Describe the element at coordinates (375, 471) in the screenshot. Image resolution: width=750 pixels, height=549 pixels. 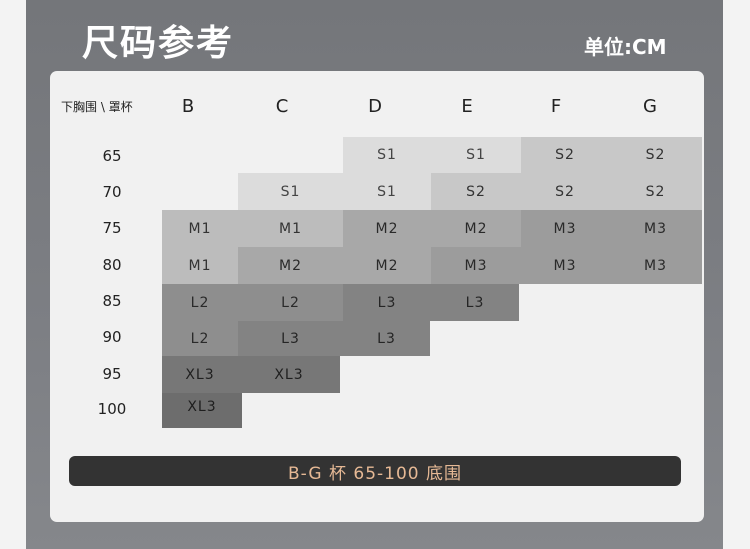
I see `range-banner: B-G 杯 65-100 底围` at that location.